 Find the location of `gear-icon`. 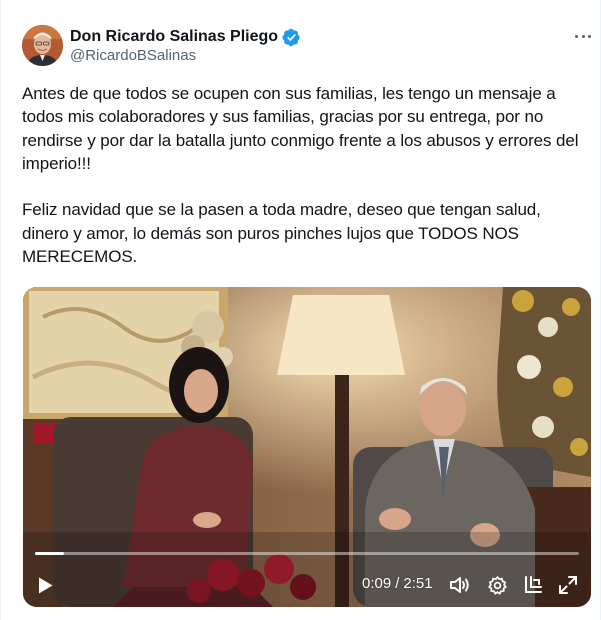

gear-icon is located at coordinates (497, 585).